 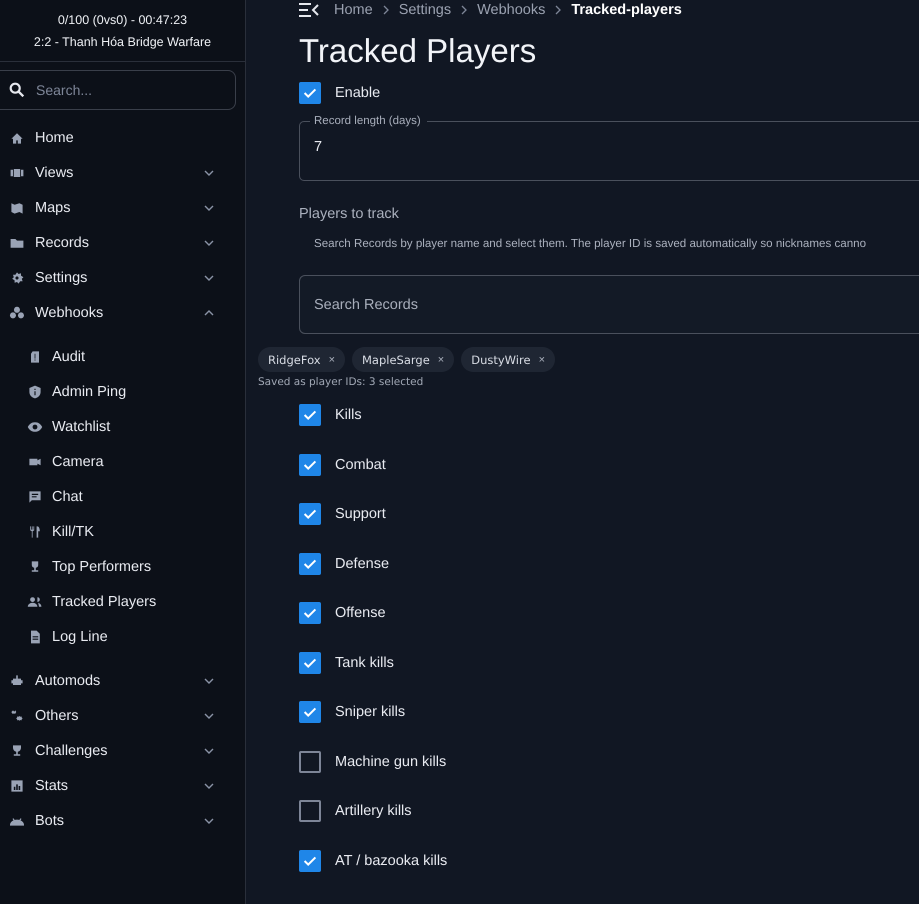 I want to click on player-chip: MapleSarge ×, so click(x=403, y=359).